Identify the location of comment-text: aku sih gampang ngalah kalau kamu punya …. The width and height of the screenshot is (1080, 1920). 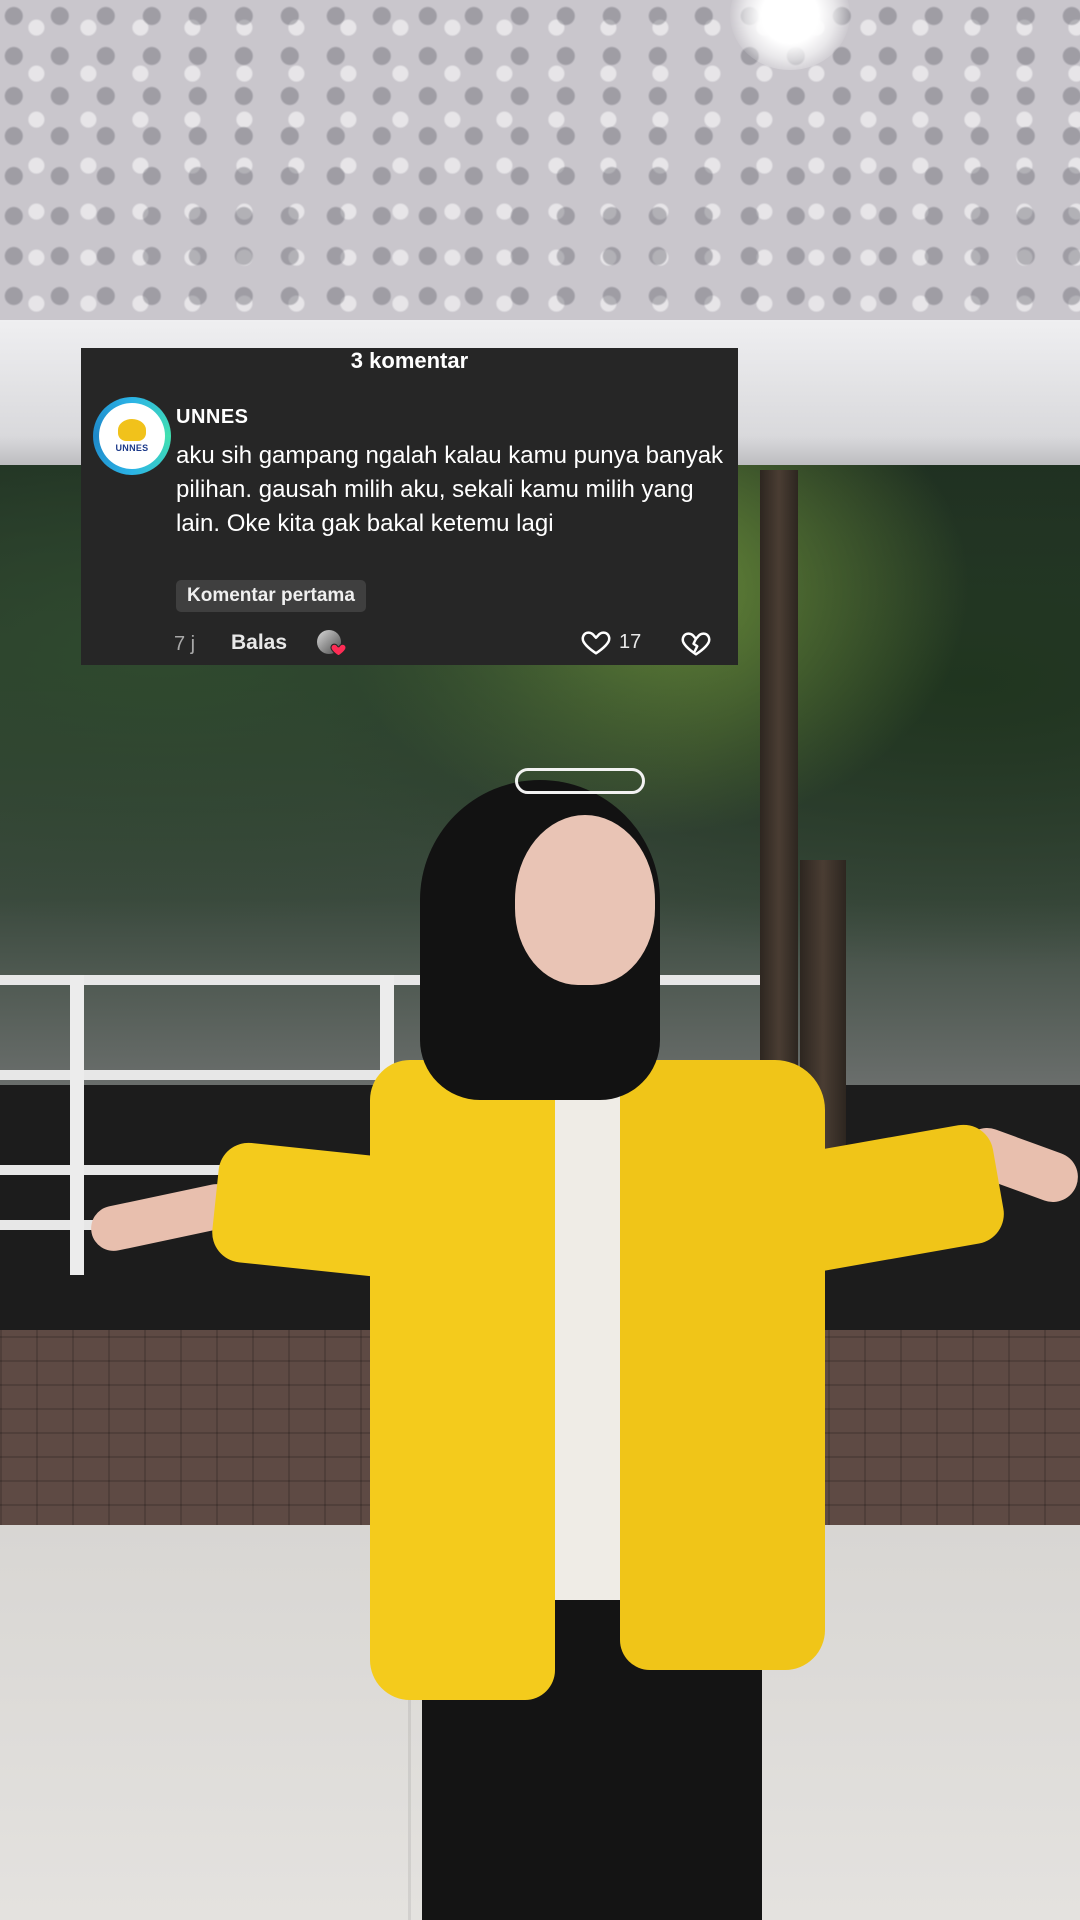
(450, 489).